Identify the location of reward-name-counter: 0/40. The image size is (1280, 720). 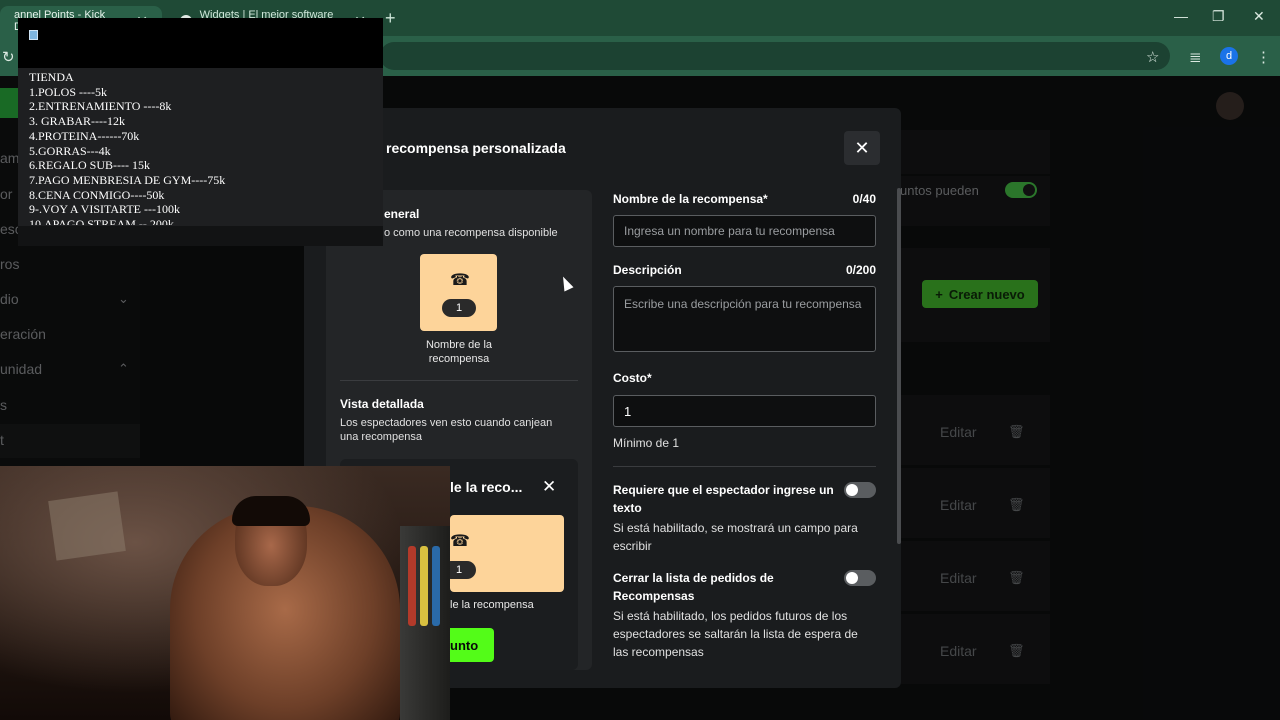
(864, 199).